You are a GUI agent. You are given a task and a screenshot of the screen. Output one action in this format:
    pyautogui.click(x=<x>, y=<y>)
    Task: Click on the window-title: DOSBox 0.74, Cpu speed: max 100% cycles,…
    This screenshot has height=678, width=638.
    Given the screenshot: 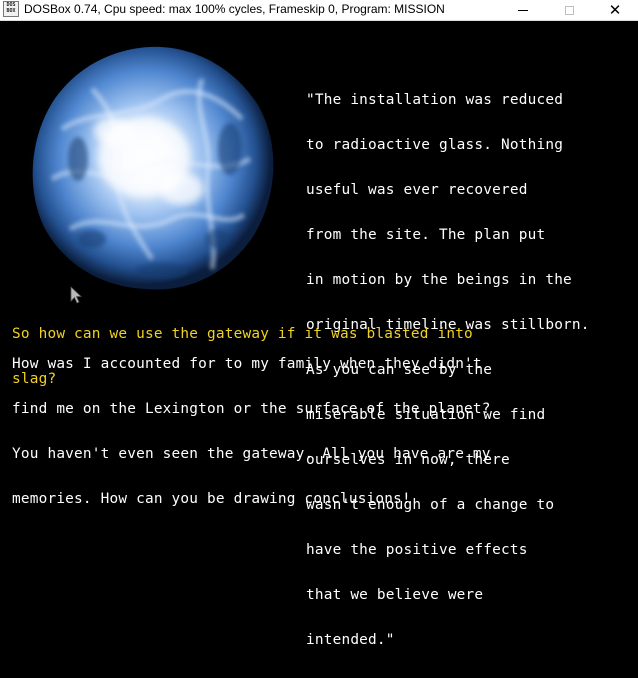 What is the action you would take?
    pyautogui.click(x=234, y=9)
    